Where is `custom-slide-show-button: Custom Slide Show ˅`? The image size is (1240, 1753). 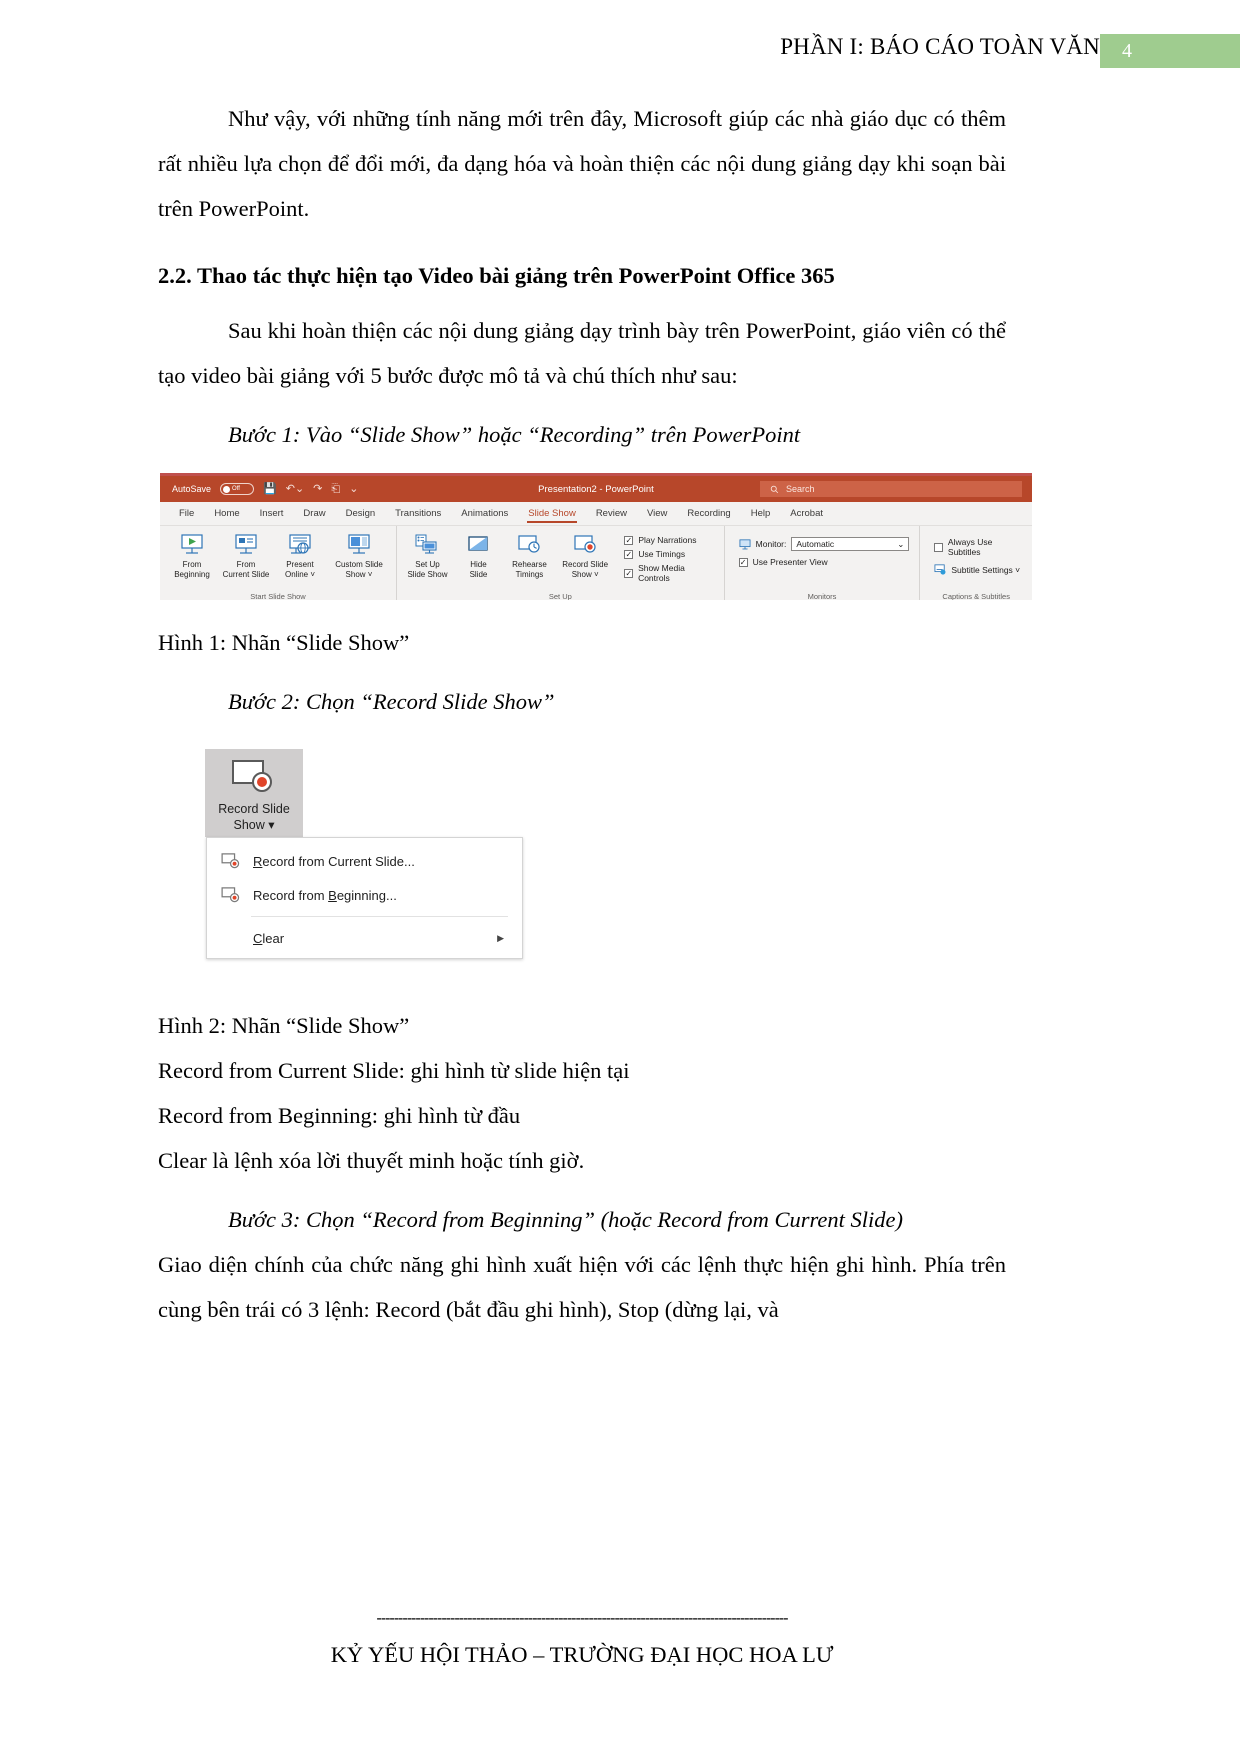
custom-slide-show-button: Custom Slide Show ˅ is located at coordinates (359, 555).